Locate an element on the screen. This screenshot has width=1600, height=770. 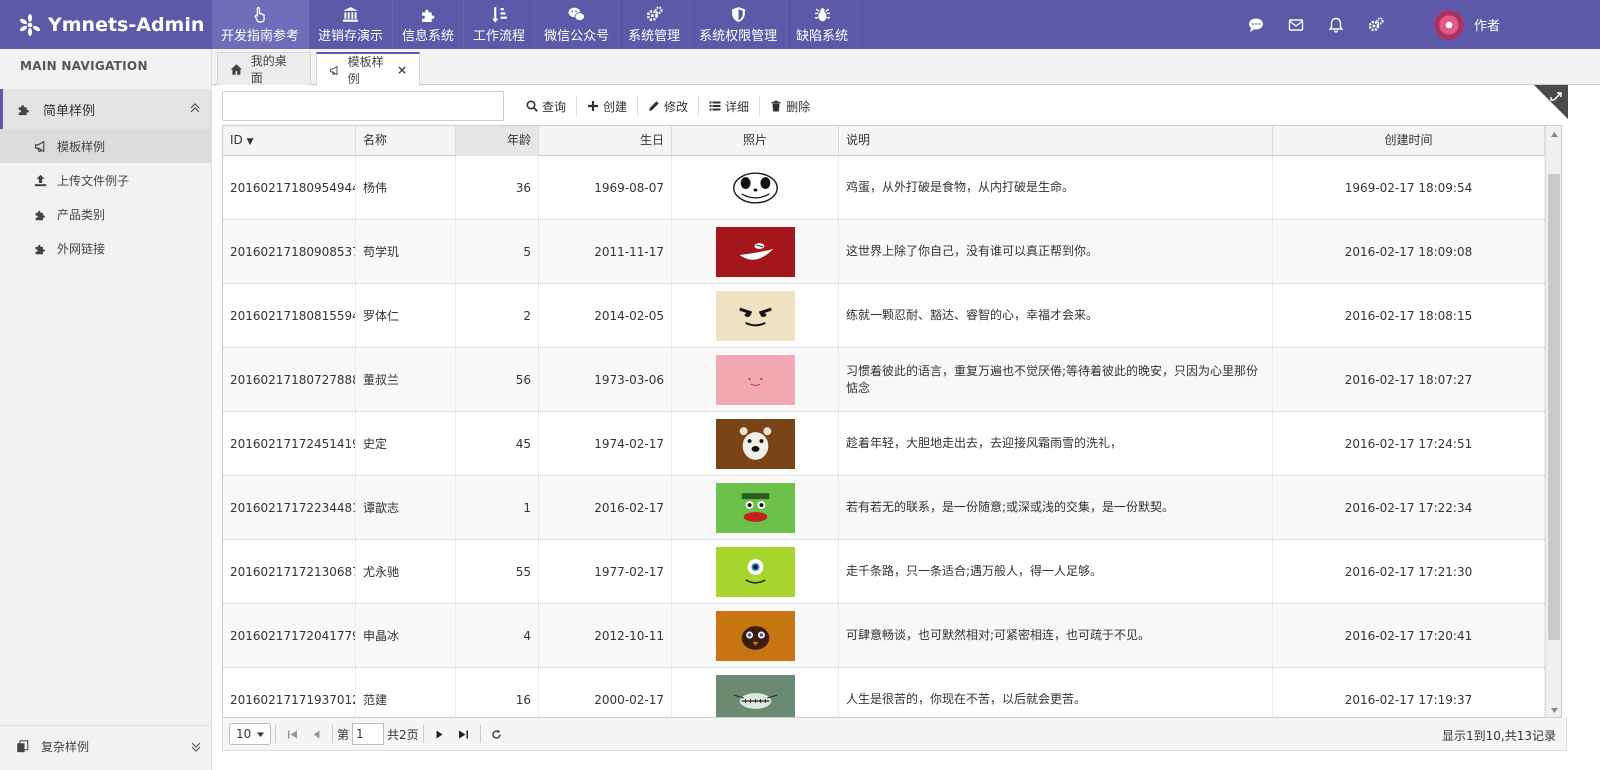
delete-button: 删除 is located at coordinates (790, 106).